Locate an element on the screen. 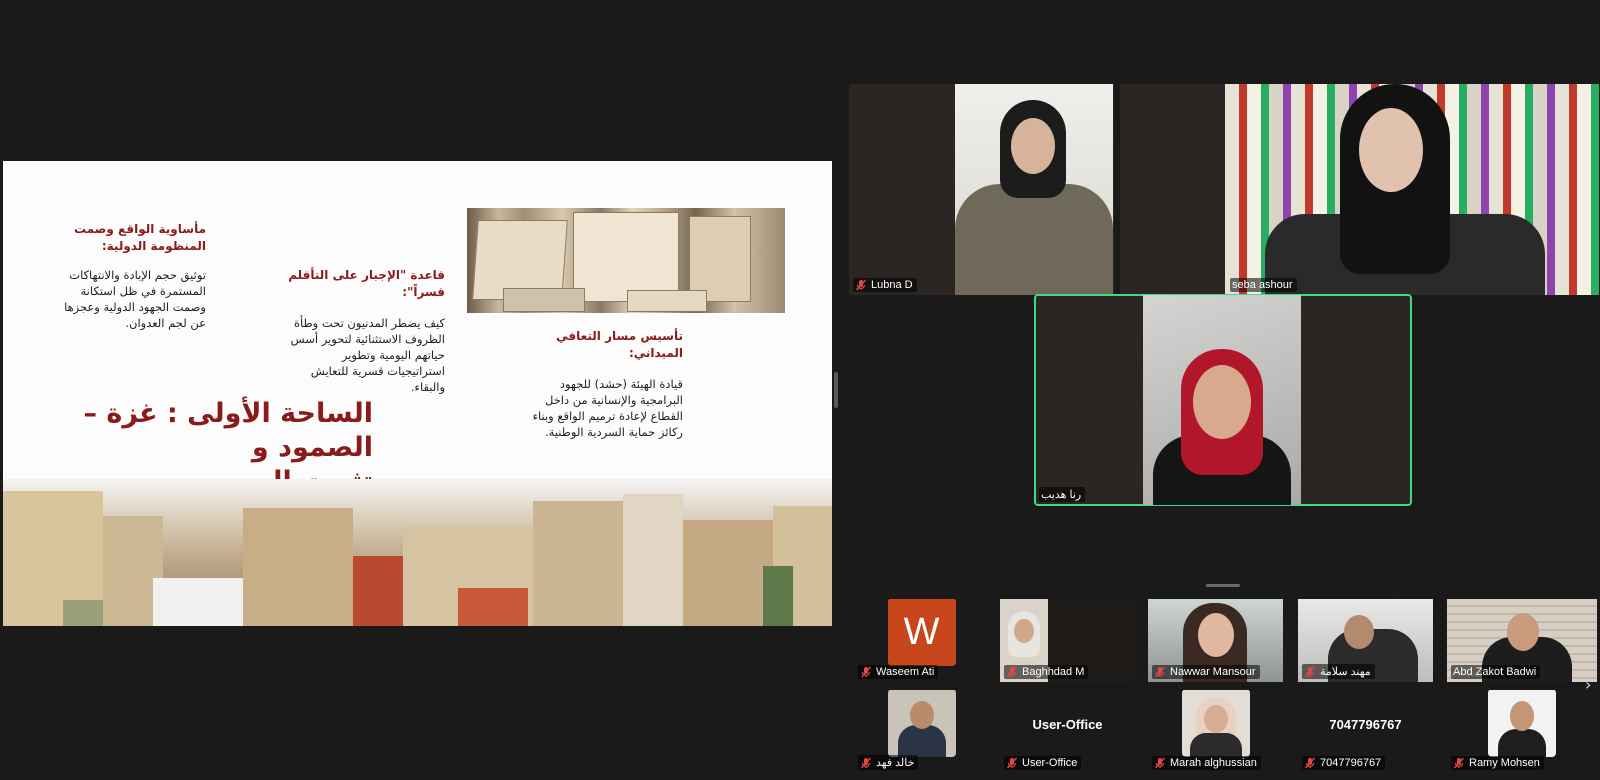 Image resolution: width=1600 pixels, height=780 pixels. strip-tile-abd: Abd Zakot Badwi is located at coordinates (1522, 640).